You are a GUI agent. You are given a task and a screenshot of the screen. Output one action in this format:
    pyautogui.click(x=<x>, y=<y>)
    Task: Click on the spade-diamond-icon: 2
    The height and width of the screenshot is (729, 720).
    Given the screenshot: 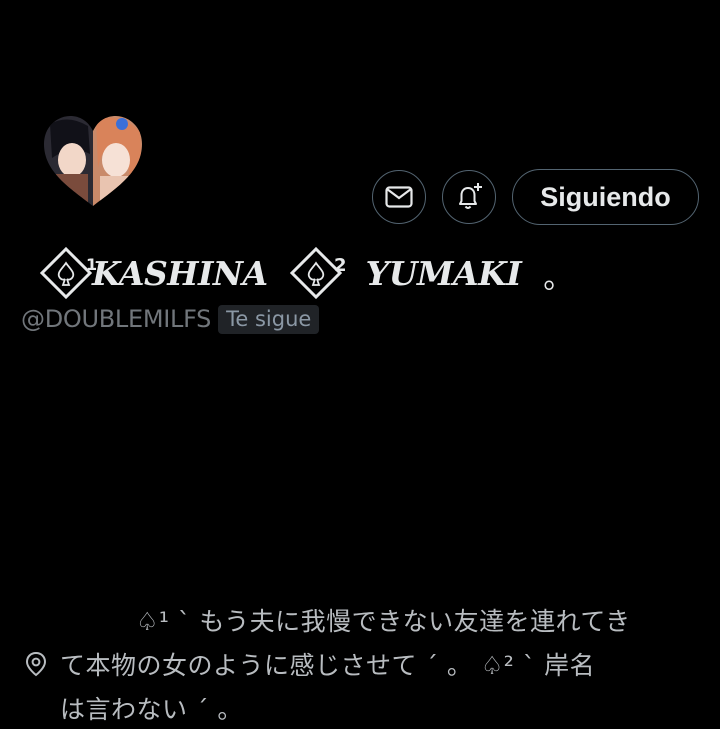 What is the action you would take?
    pyautogui.click(x=317, y=273)
    